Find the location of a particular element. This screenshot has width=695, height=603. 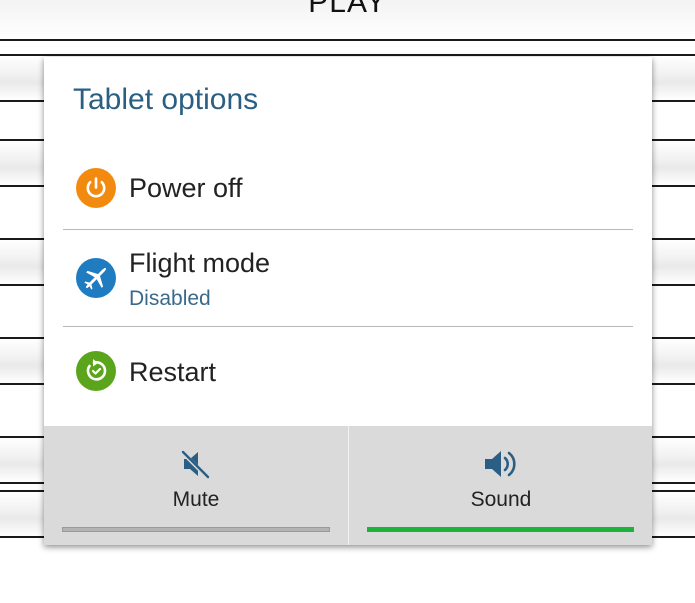

flight-mode-status: Disabled is located at coordinates (170, 298).